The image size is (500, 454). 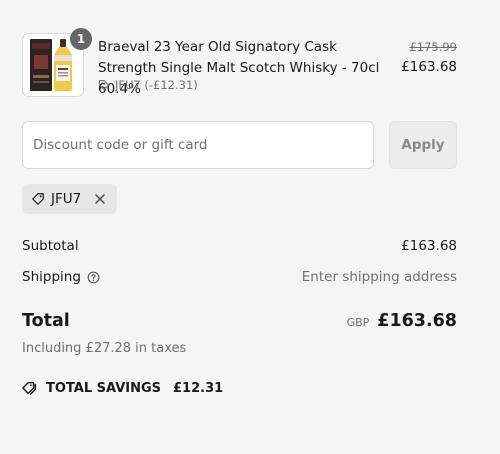 I want to click on taxes-note: Including £27.28 in taxes, so click(x=104, y=348).